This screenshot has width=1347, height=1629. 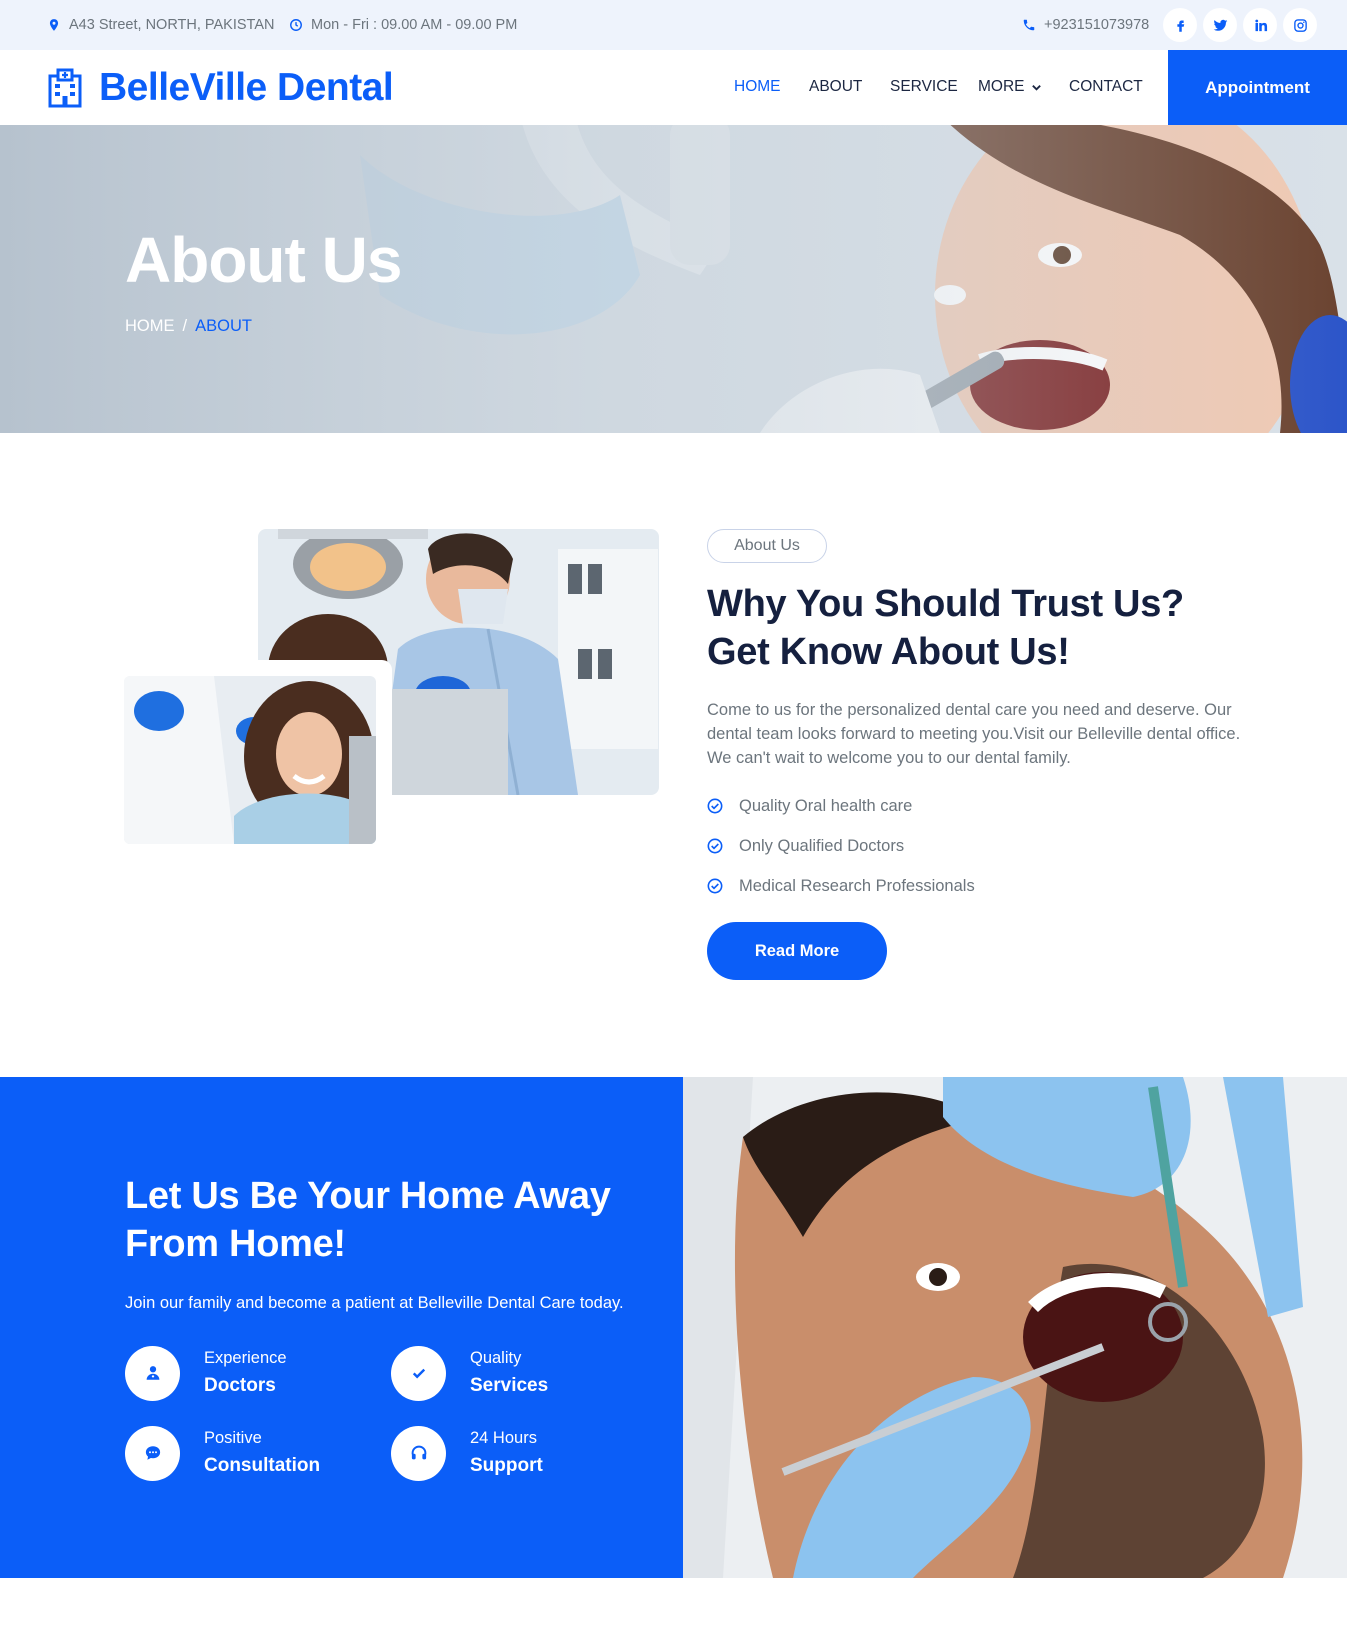 What do you see at coordinates (467, 1453) in the screenshot?
I see `feature-item-support: 24 Hours Support` at bounding box center [467, 1453].